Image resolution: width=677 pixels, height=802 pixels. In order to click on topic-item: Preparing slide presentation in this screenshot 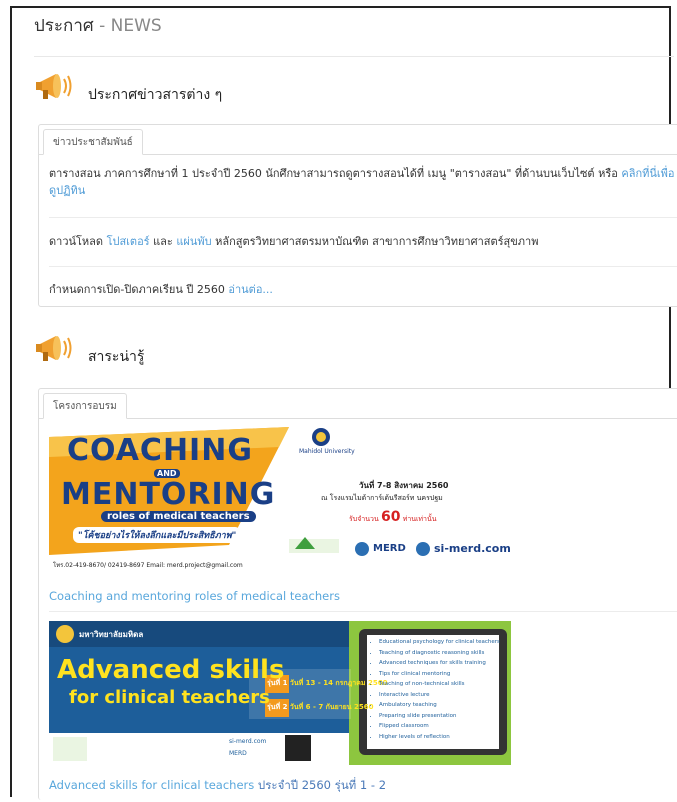, I will do `click(441, 716)`.